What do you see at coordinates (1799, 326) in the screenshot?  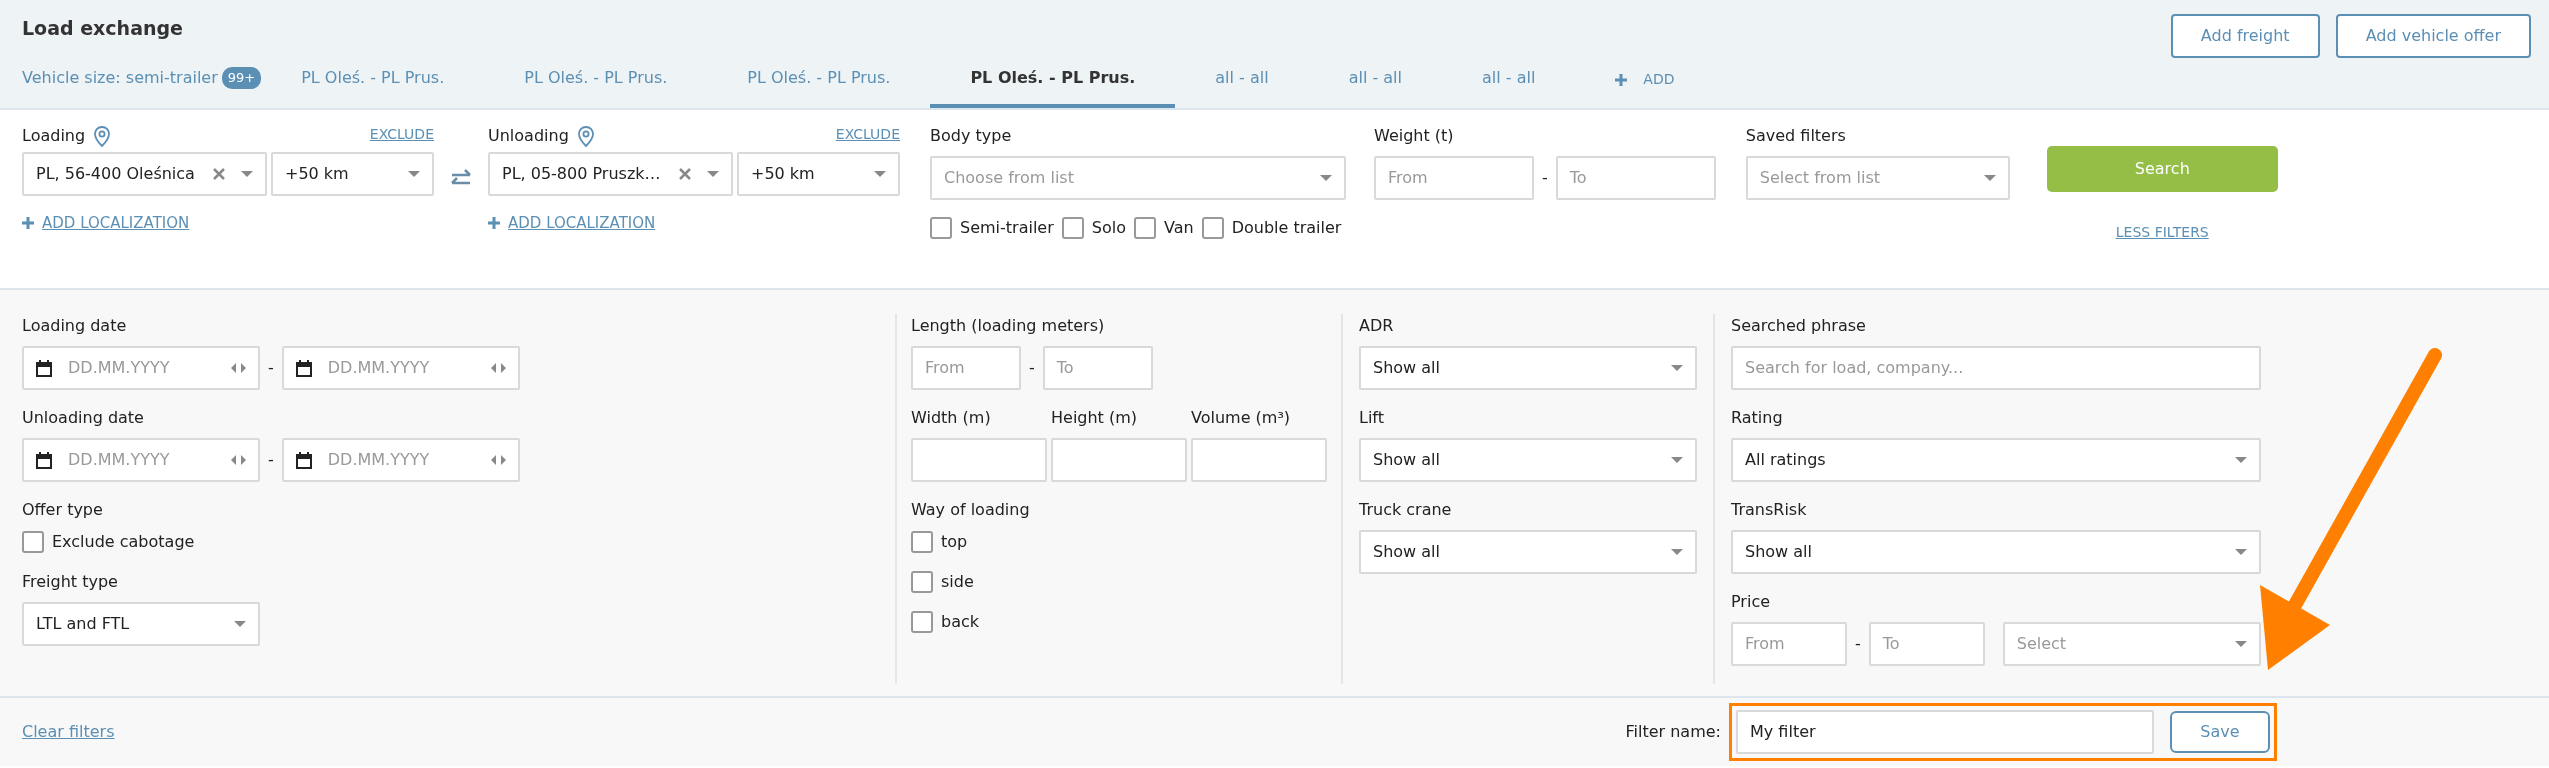 I see `field-label: Searched phrase` at bounding box center [1799, 326].